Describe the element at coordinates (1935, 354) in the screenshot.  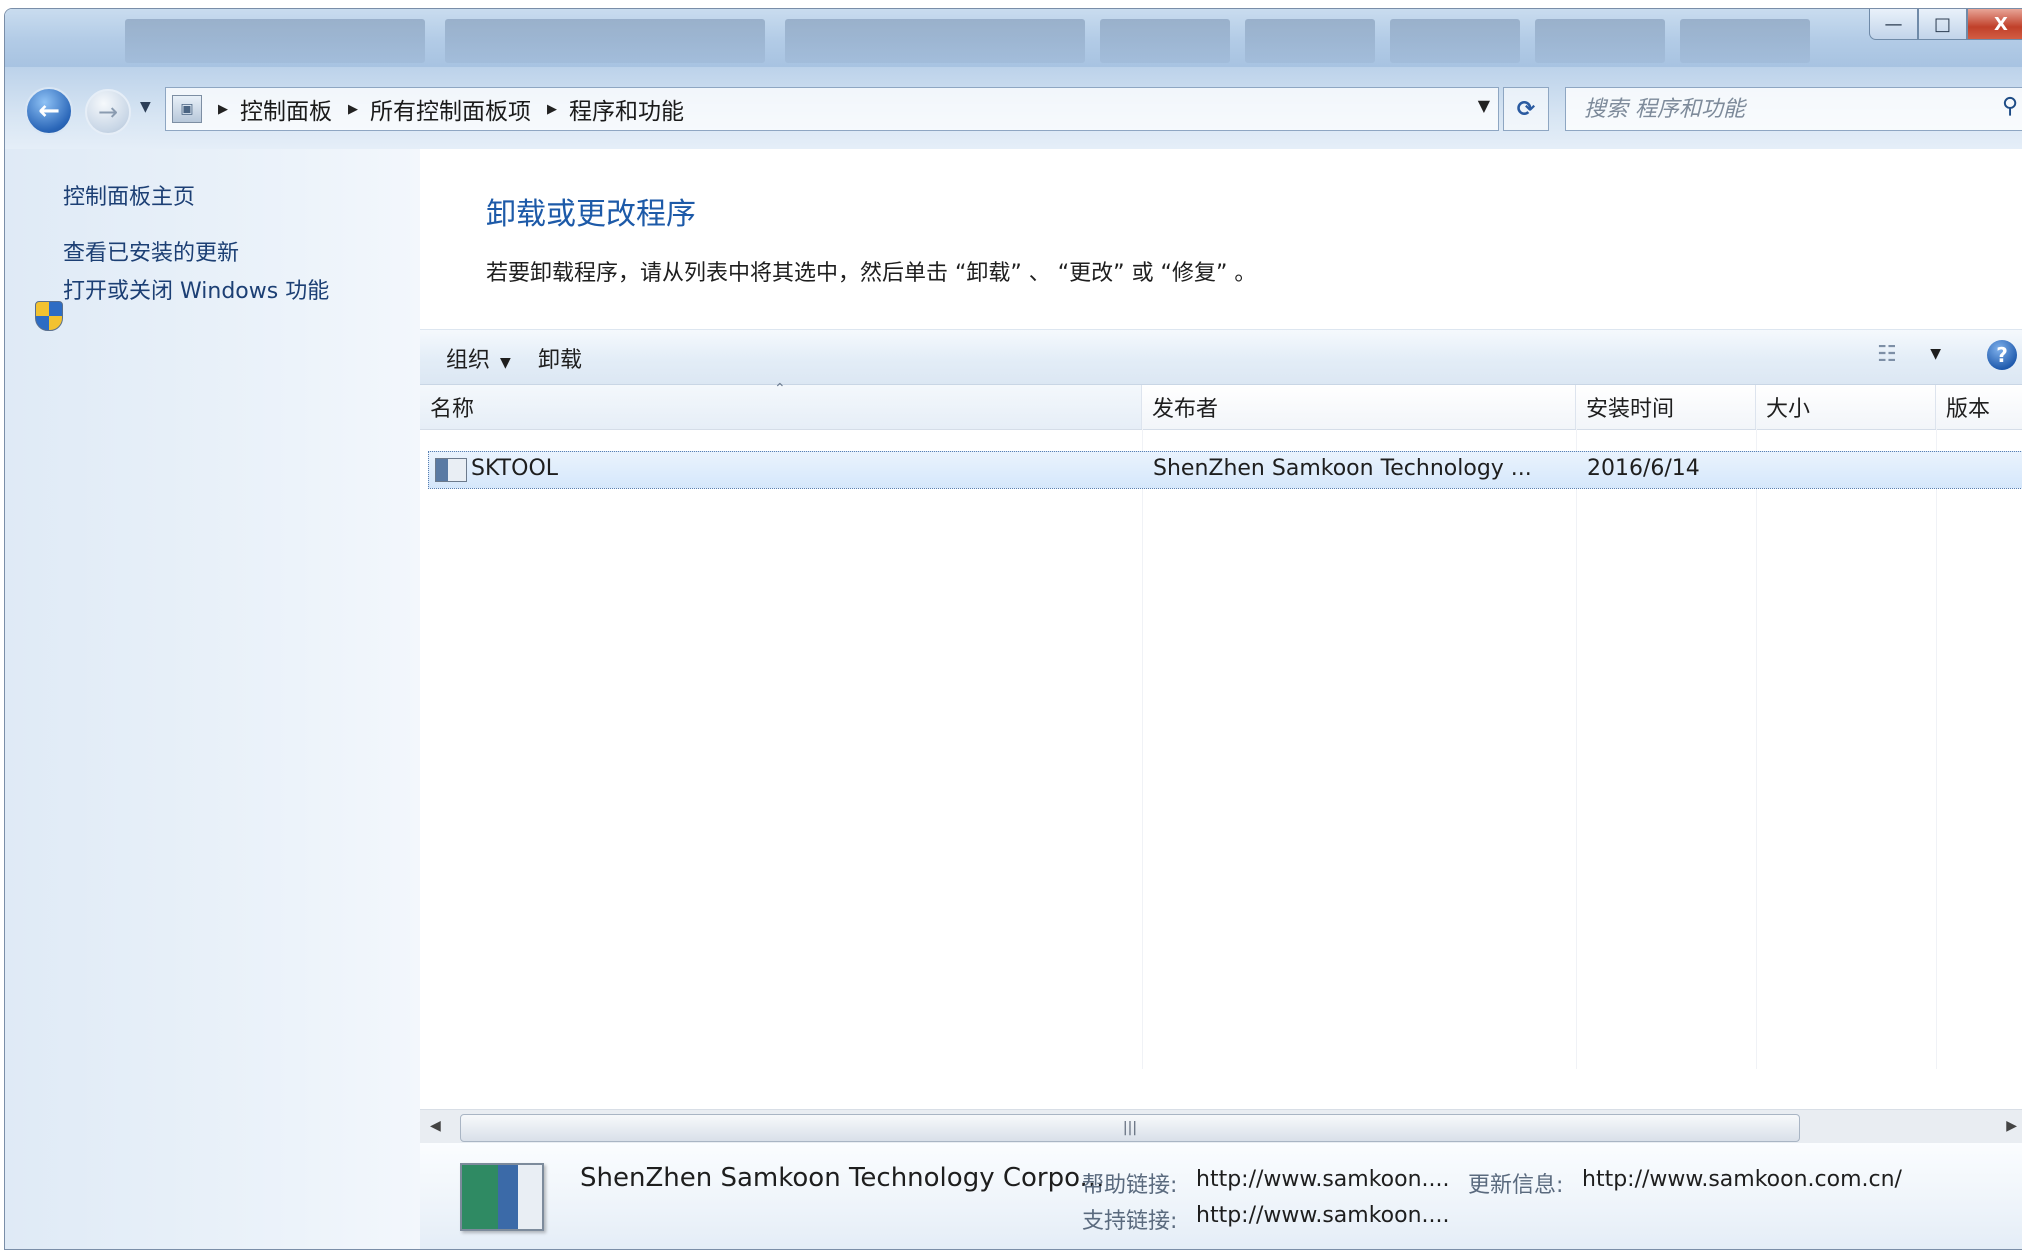
I see `view-dropdown-icon: ▼` at that location.